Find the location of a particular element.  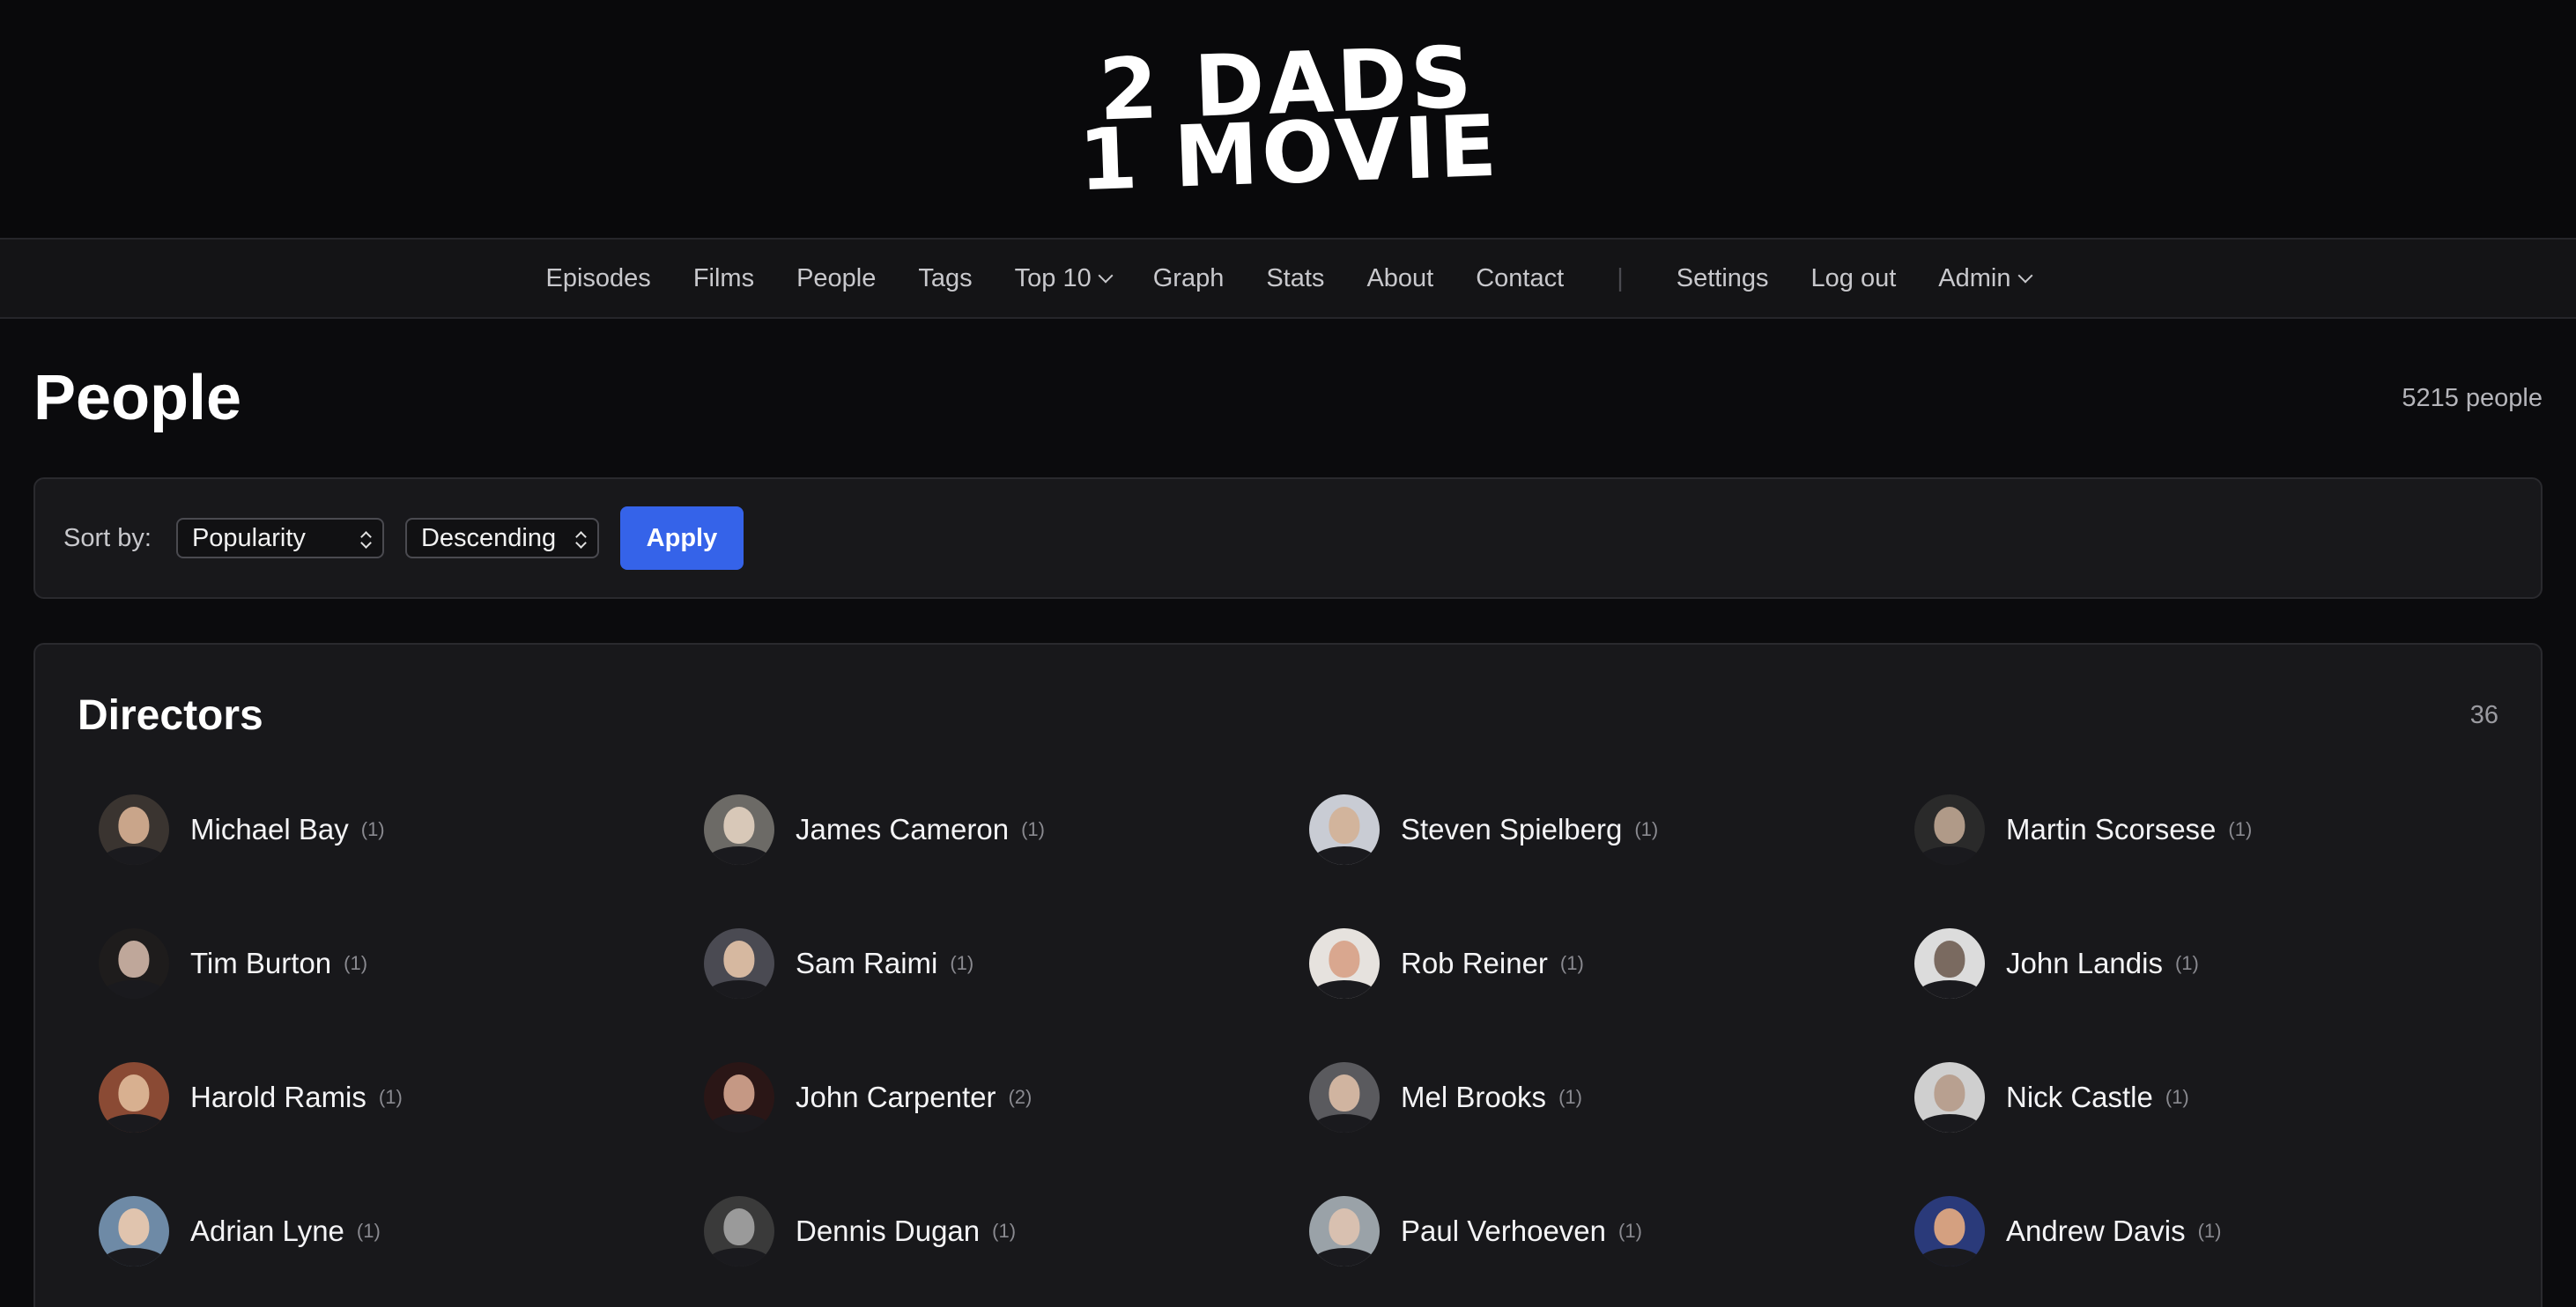

nav-top10-label: Top 10 is located at coordinates (1053, 278).